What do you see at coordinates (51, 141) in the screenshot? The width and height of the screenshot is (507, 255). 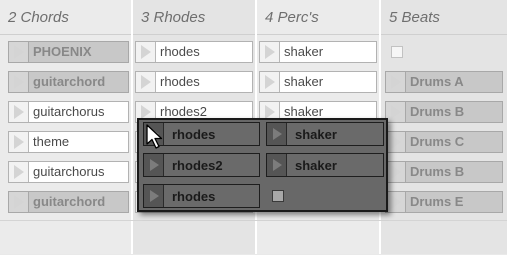 I see `clip-name: theme` at bounding box center [51, 141].